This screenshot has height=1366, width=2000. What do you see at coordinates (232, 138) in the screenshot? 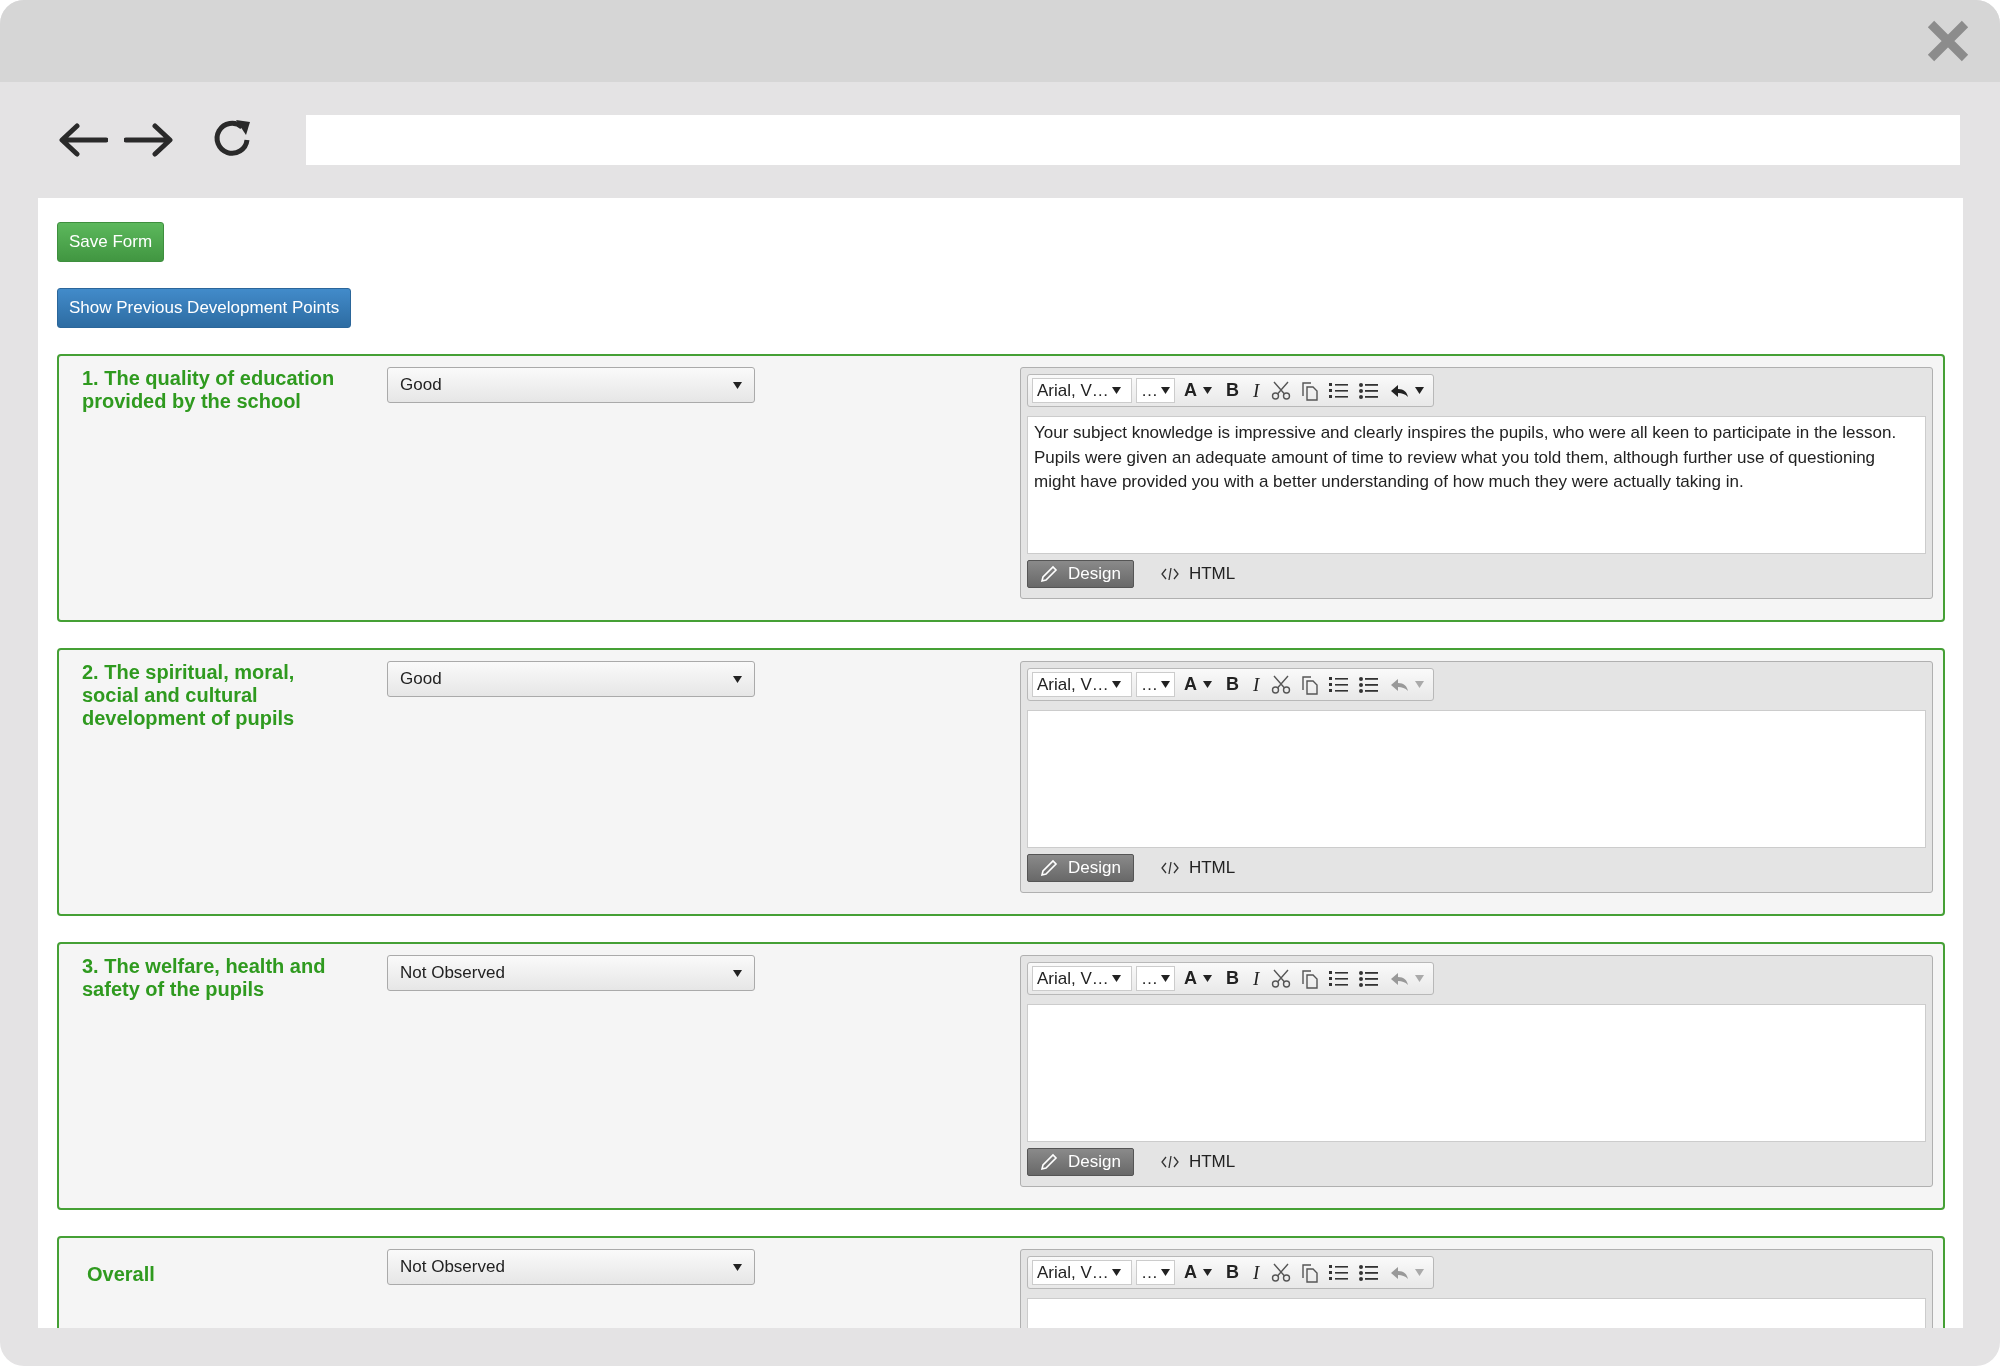
I see `reload-icon` at bounding box center [232, 138].